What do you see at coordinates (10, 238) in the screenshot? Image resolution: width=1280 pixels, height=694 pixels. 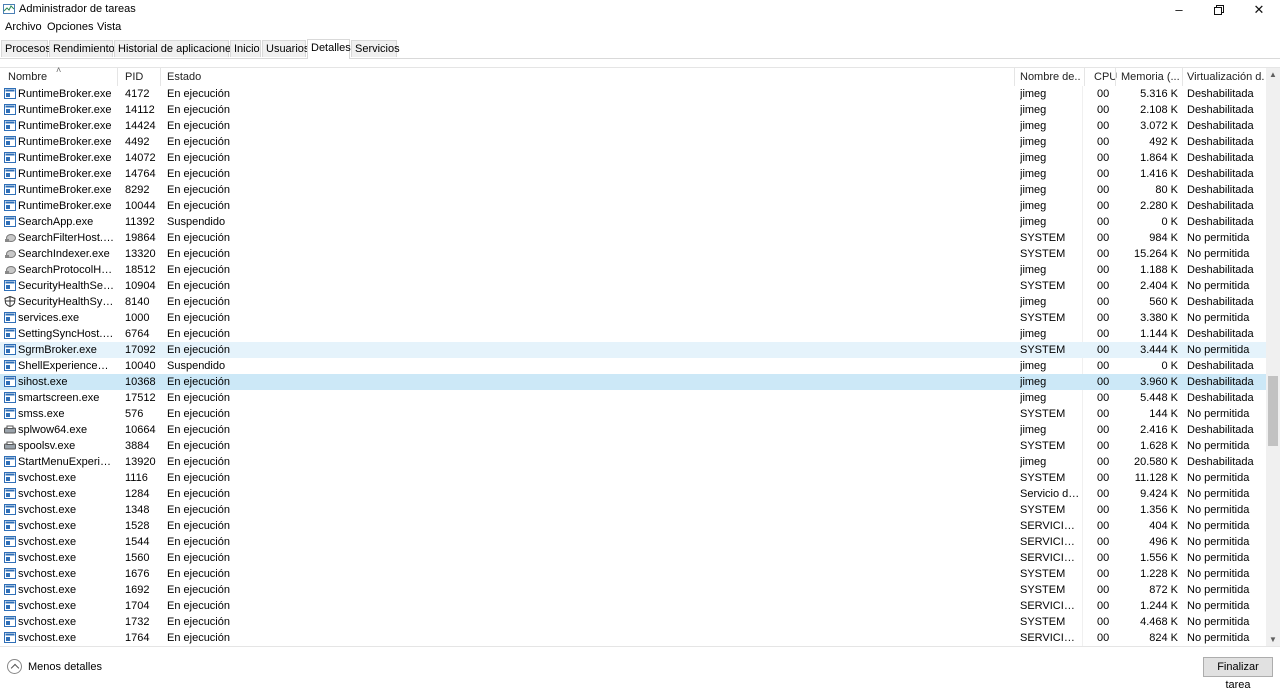 I see `search-service-icon` at bounding box center [10, 238].